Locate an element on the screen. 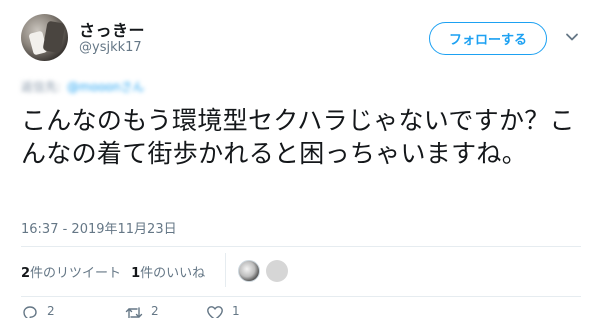 Image resolution: width=608 pixels, height=318 pixels. retweet-button: 2 is located at coordinates (142, 311).